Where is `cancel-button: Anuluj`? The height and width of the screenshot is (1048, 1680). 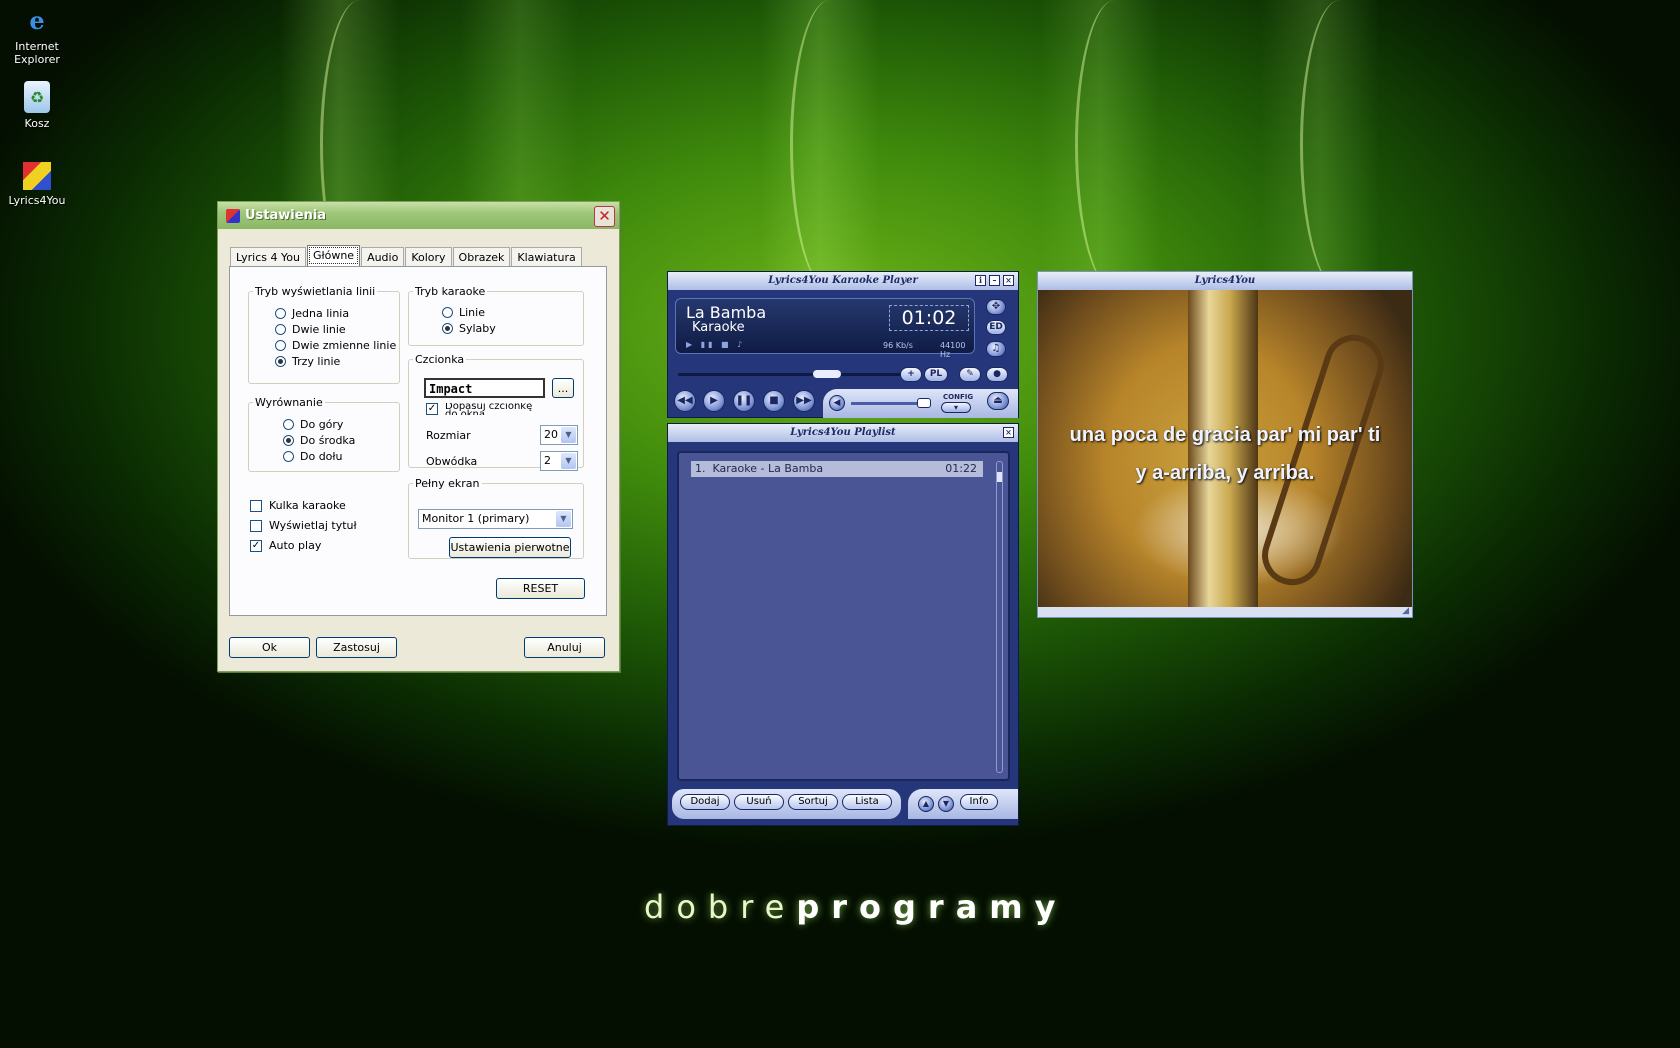 cancel-button: Anuluj is located at coordinates (564, 647).